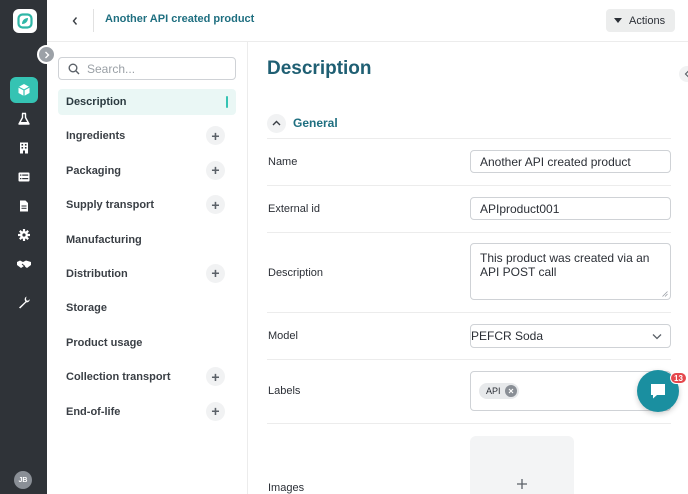  I want to click on rail-tools-button, so click(24, 302).